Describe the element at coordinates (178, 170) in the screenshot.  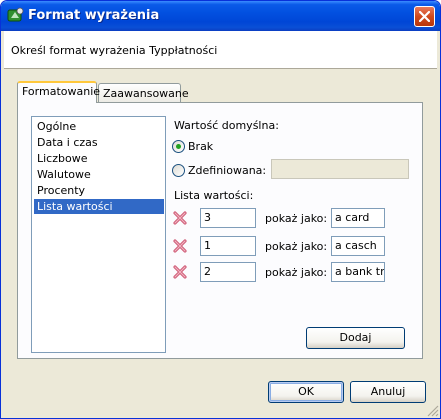
I see `radio-zdefiniowana` at that location.